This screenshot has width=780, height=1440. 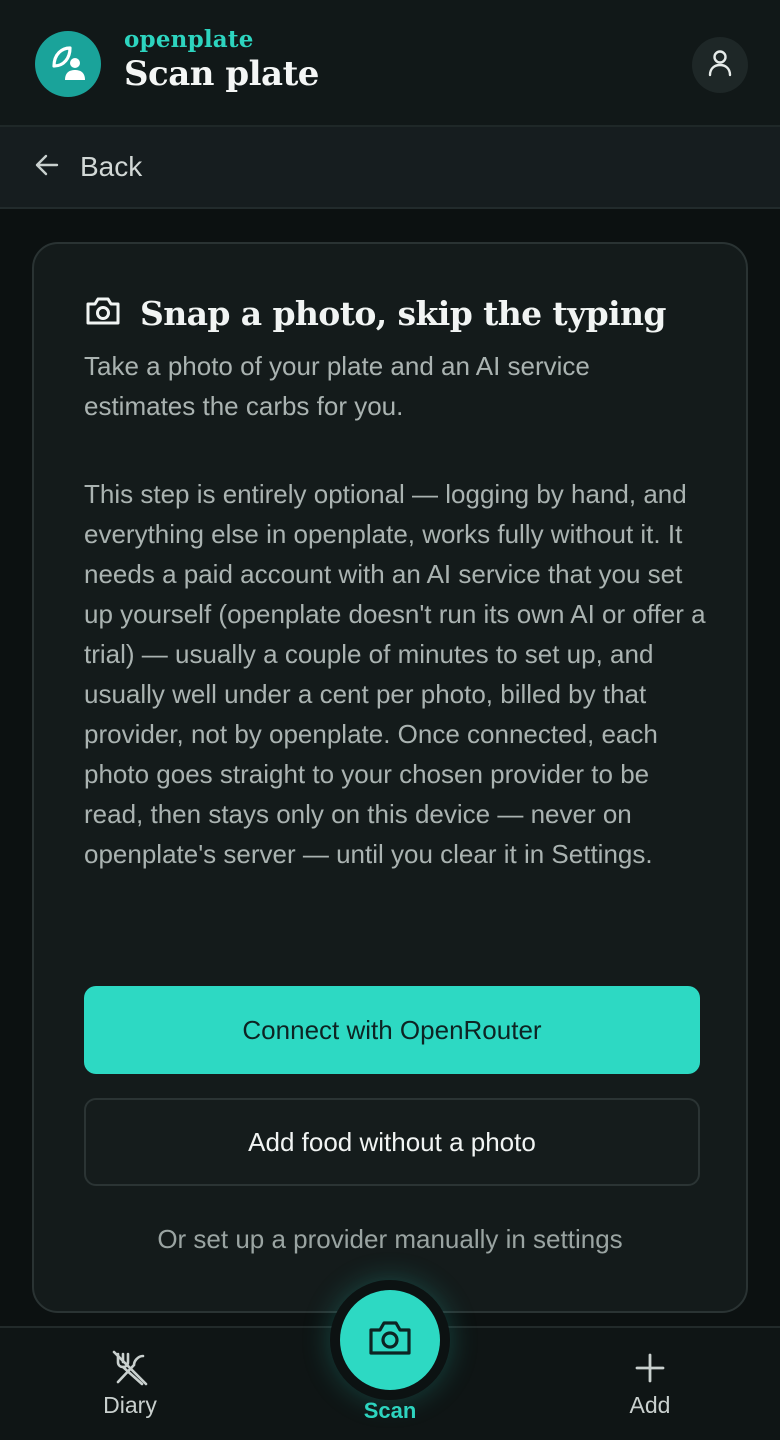 What do you see at coordinates (68, 64) in the screenshot?
I see `openplate-logo-icon` at bounding box center [68, 64].